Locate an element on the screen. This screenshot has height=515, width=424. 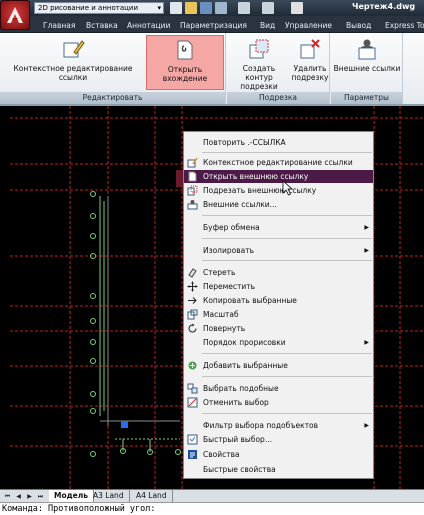
menu-item-label: Копировать выбранные is located at coordinates (250, 300).